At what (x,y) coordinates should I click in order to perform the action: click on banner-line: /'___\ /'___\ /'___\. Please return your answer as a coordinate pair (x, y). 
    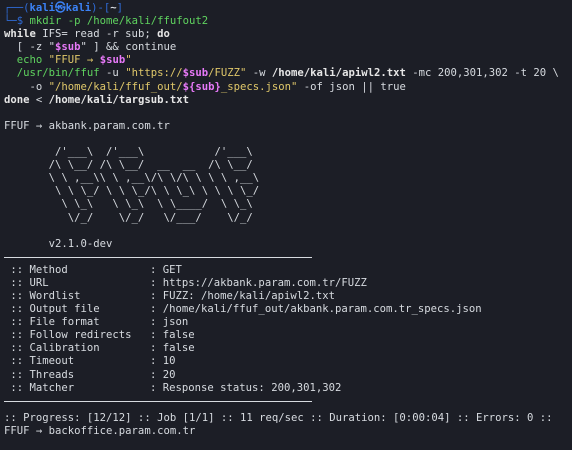
    Looking at the image, I should click on (128, 152).